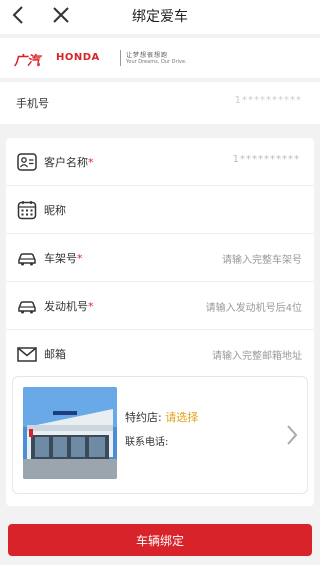  Describe the element at coordinates (160, 210) in the screenshot. I see `nickname-row: 昵称` at that location.